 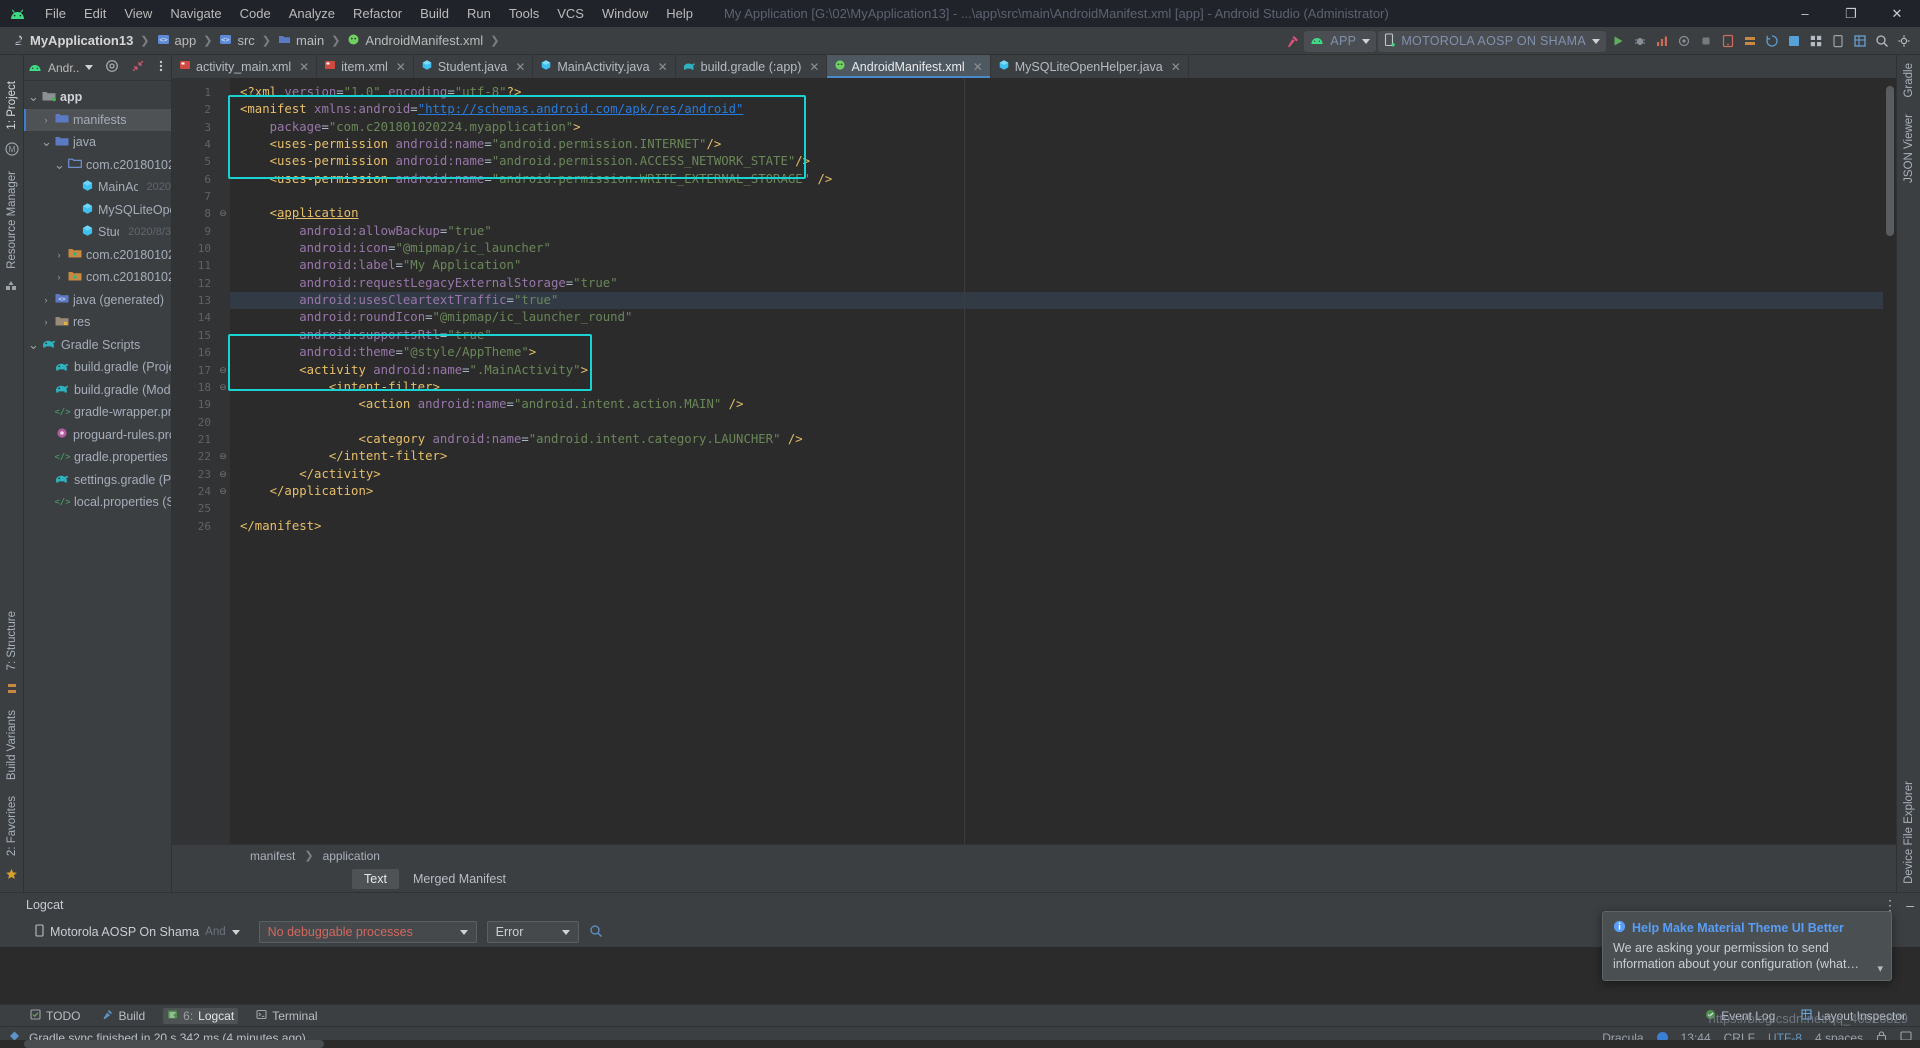 I want to click on maximize-button: ❐, so click(x=1851, y=13).